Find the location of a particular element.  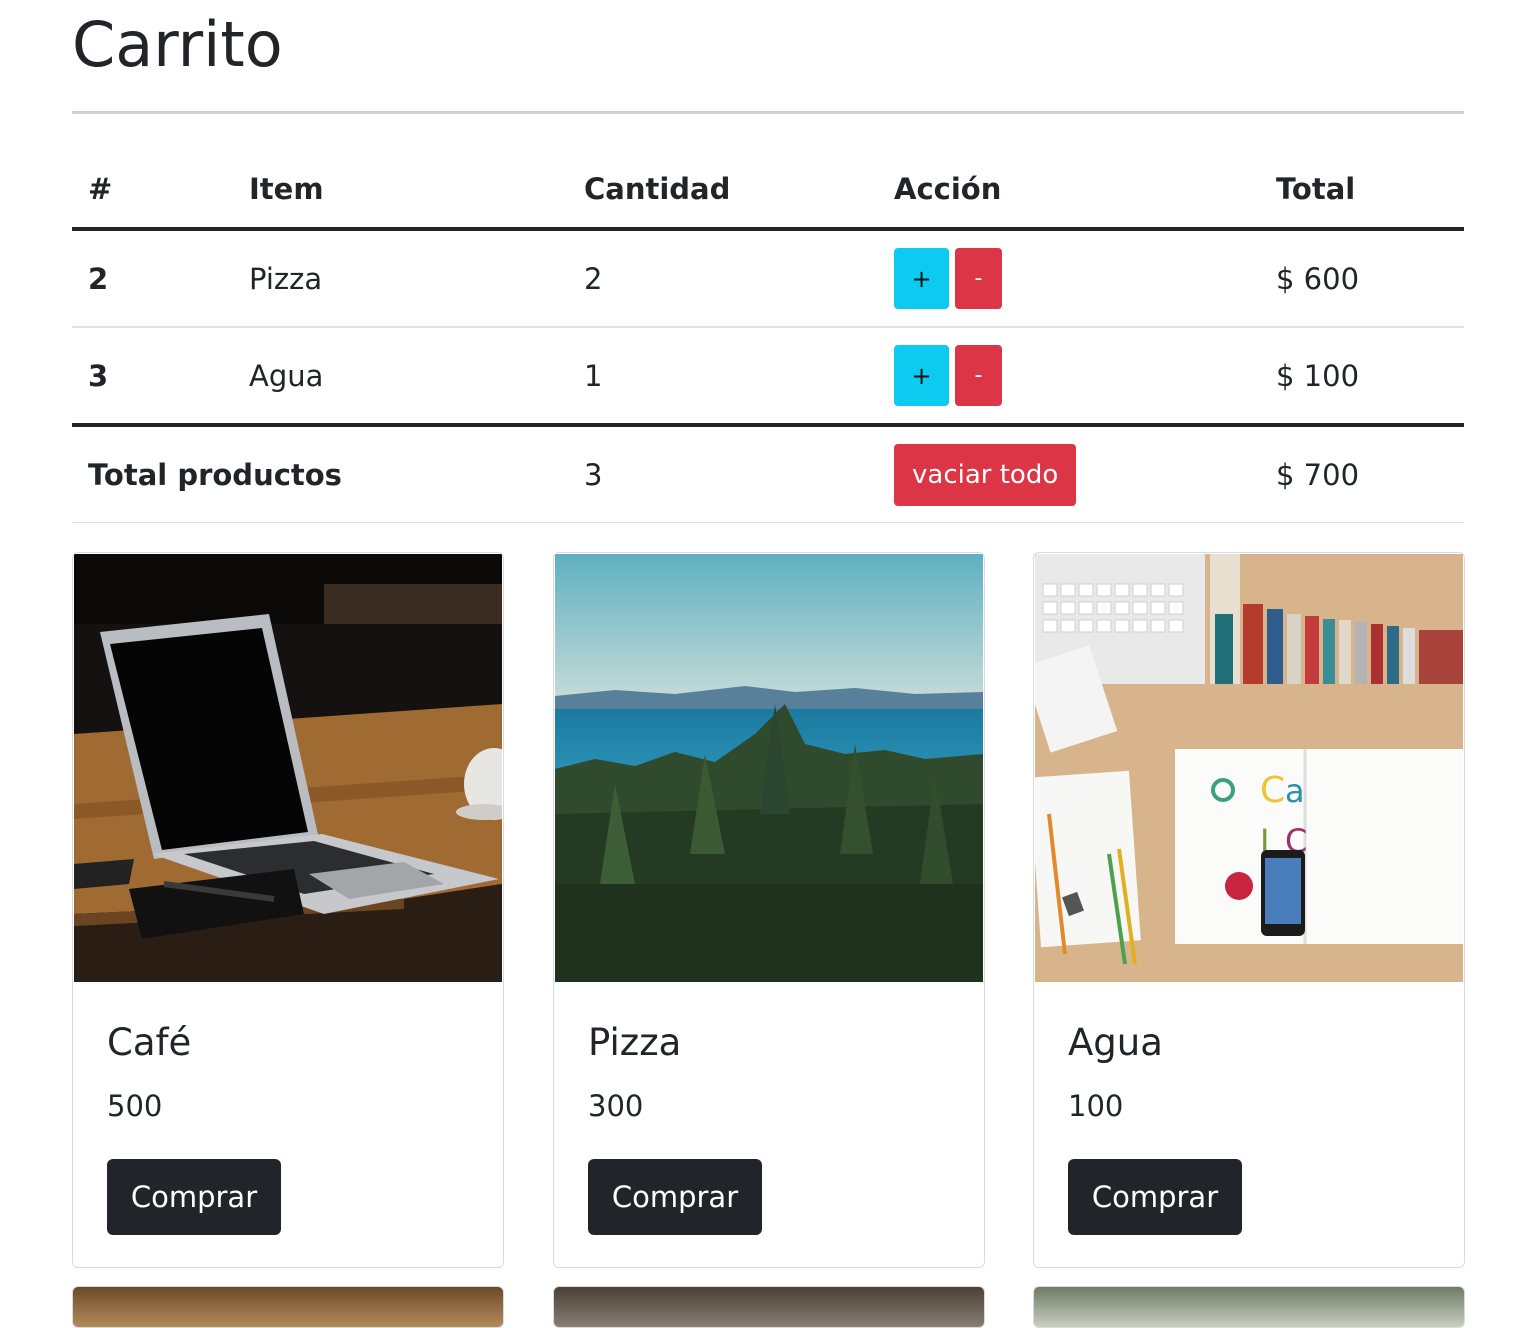

product-name: Pizza is located at coordinates (635, 1042).